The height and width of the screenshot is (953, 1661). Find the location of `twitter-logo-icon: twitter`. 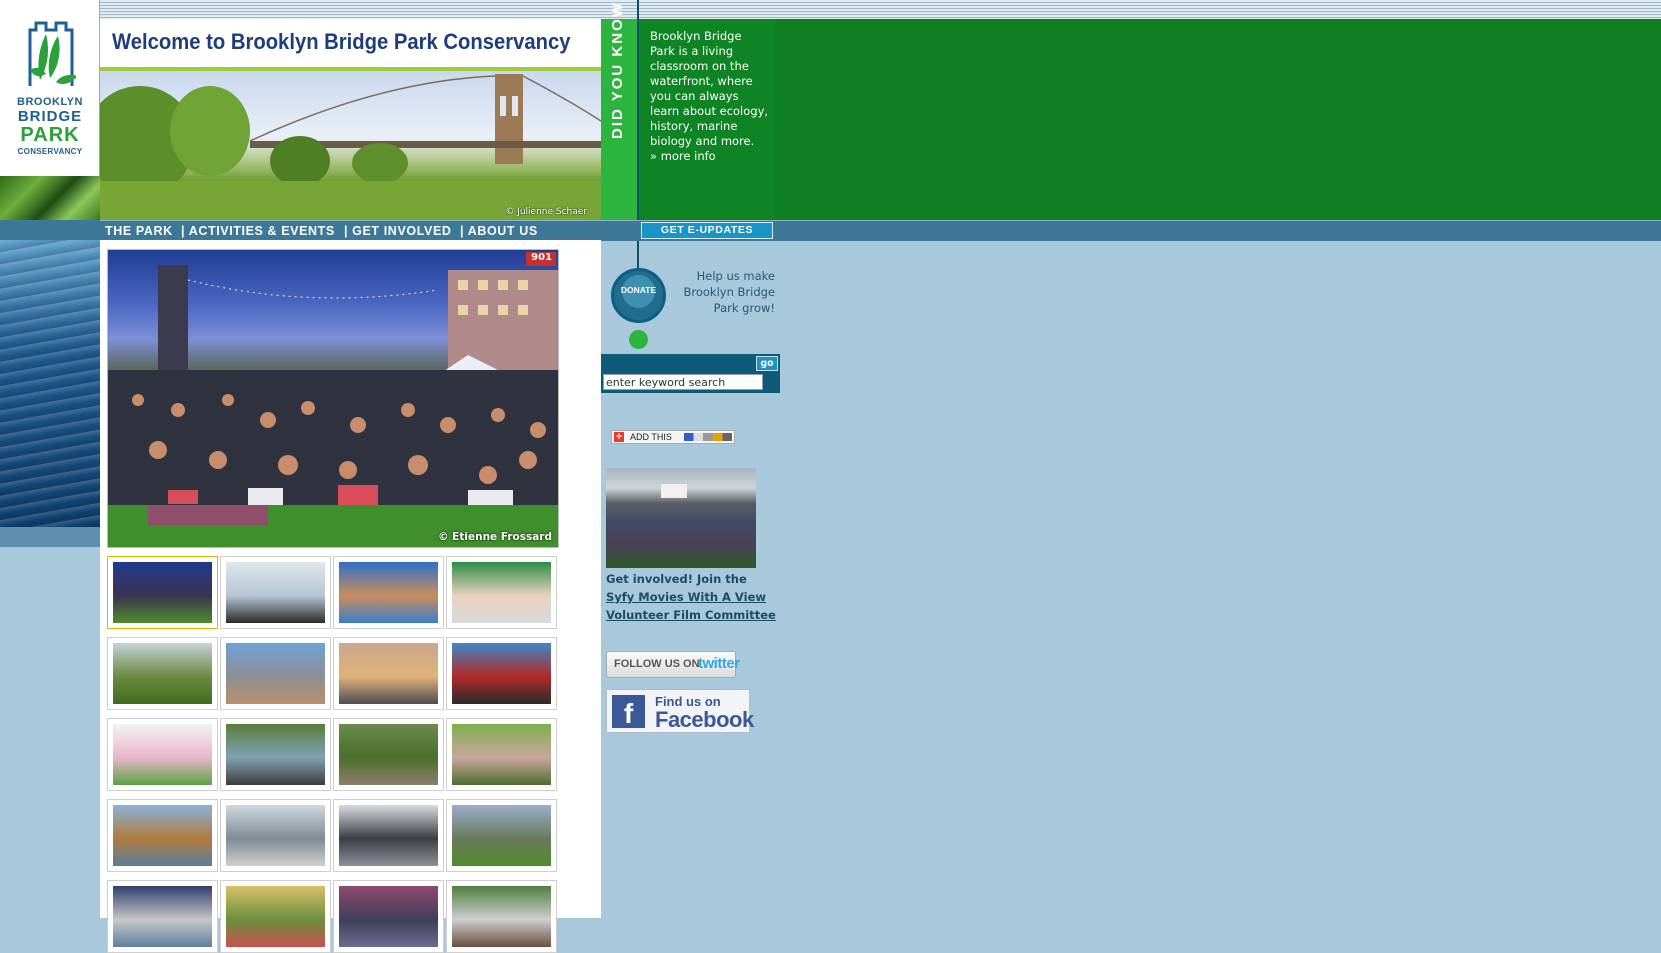

twitter-logo-icon: twitter is located at coordinates (719, 663).